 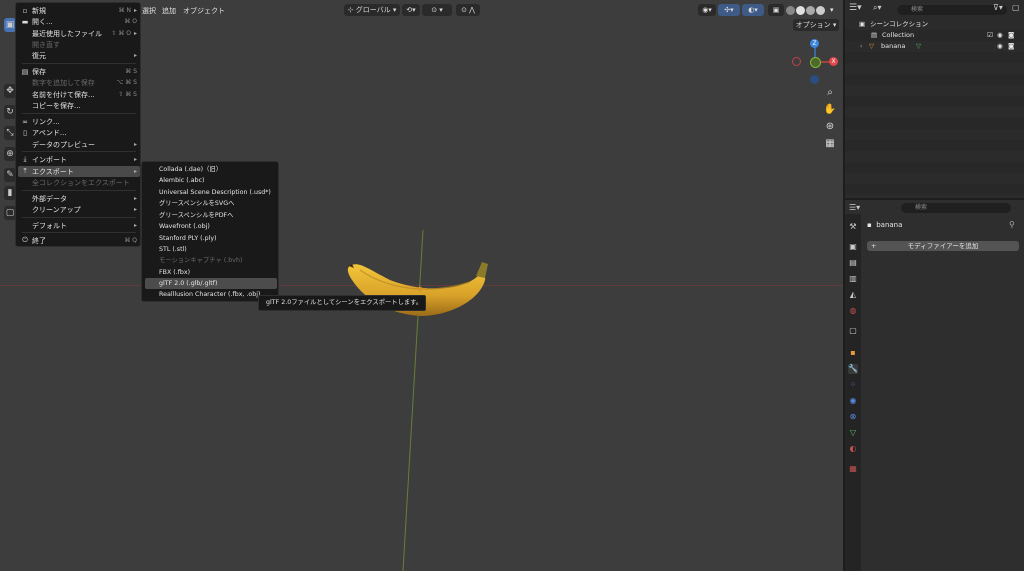 I want to click on new-collection-icon: ▢, so click(x=1016, y=7).